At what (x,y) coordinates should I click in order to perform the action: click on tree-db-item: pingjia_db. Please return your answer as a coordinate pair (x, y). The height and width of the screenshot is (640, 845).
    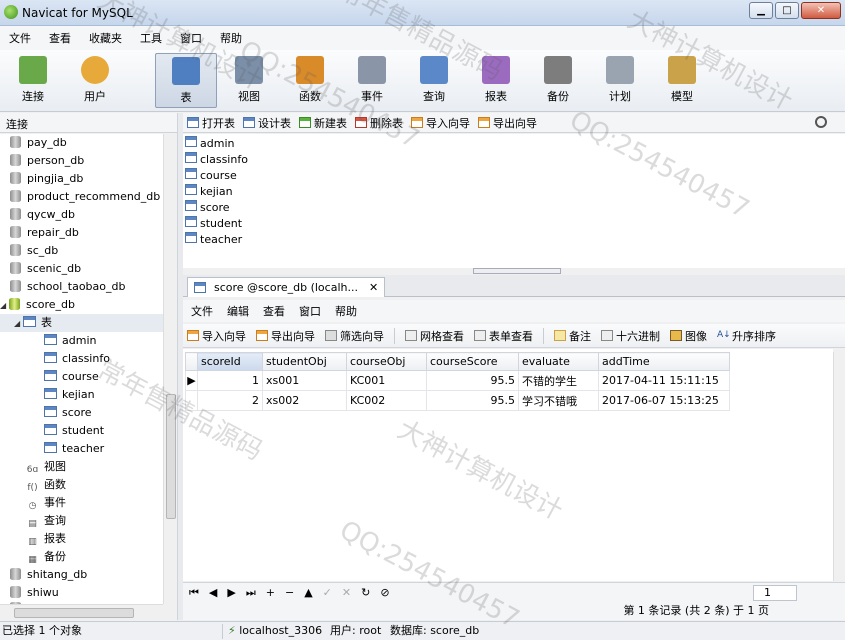
    Looking at the image, I should click on (46, 179).